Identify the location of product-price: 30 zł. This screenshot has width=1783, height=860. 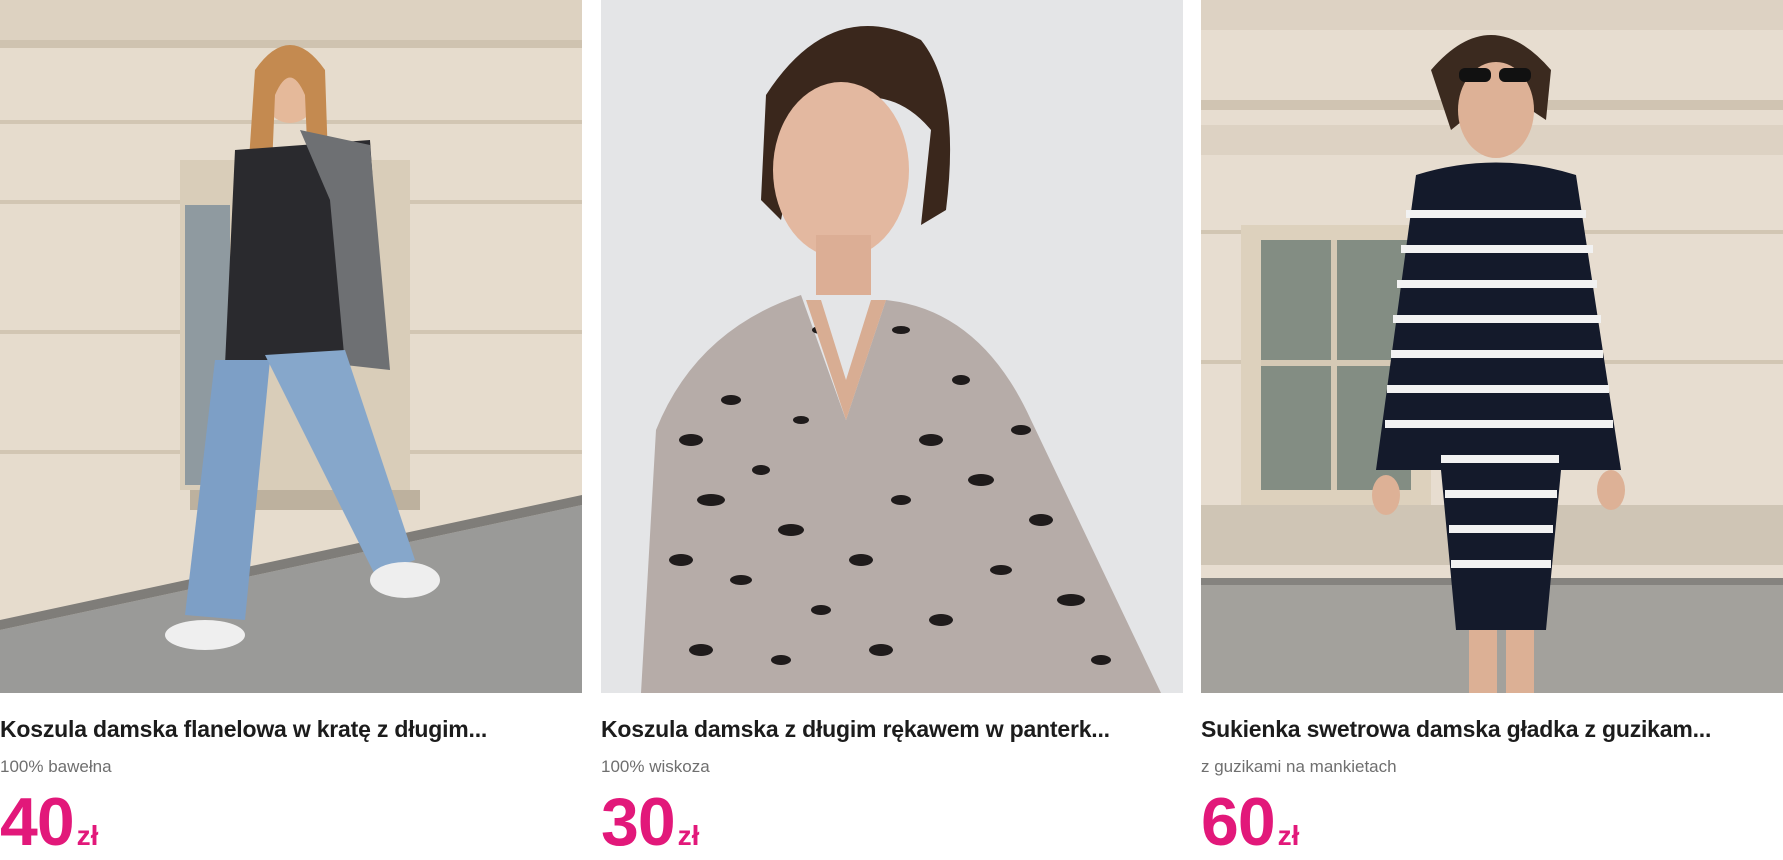
(650, 822).